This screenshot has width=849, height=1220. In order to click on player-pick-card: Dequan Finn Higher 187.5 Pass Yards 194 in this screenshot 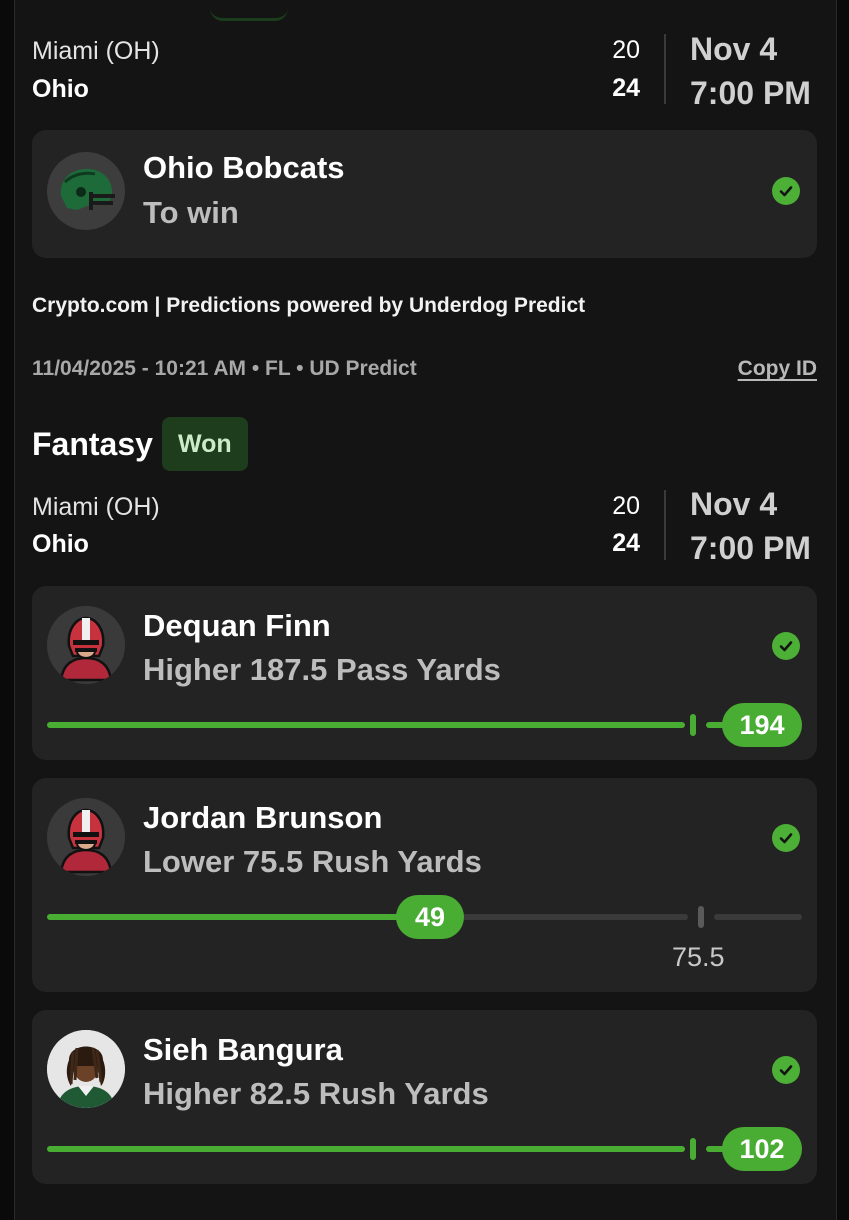, I will do `click(424, 673)`.